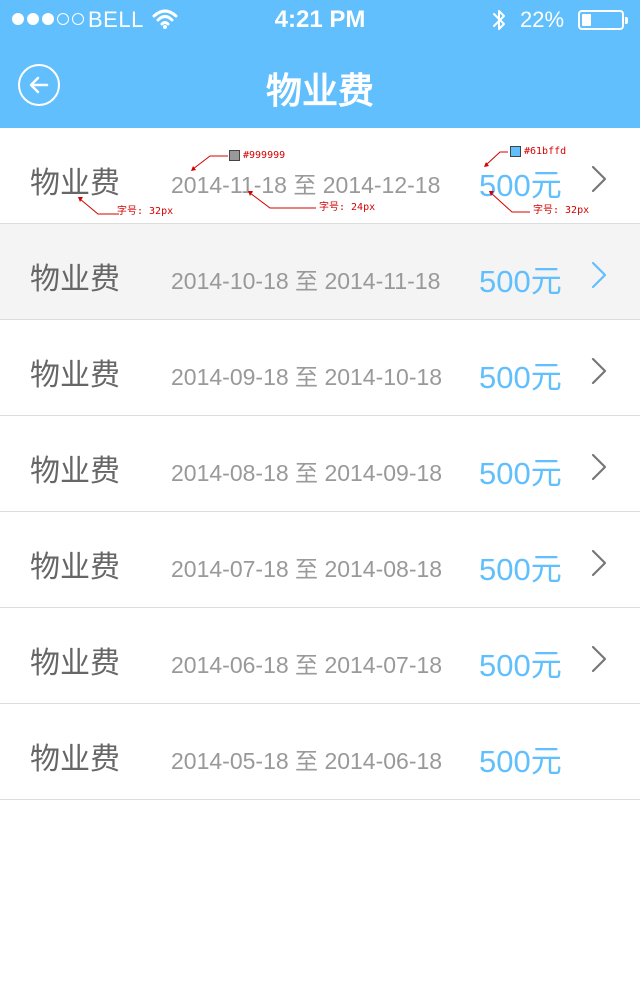  I want to click on bluetooth-icon, so click(499, 22).